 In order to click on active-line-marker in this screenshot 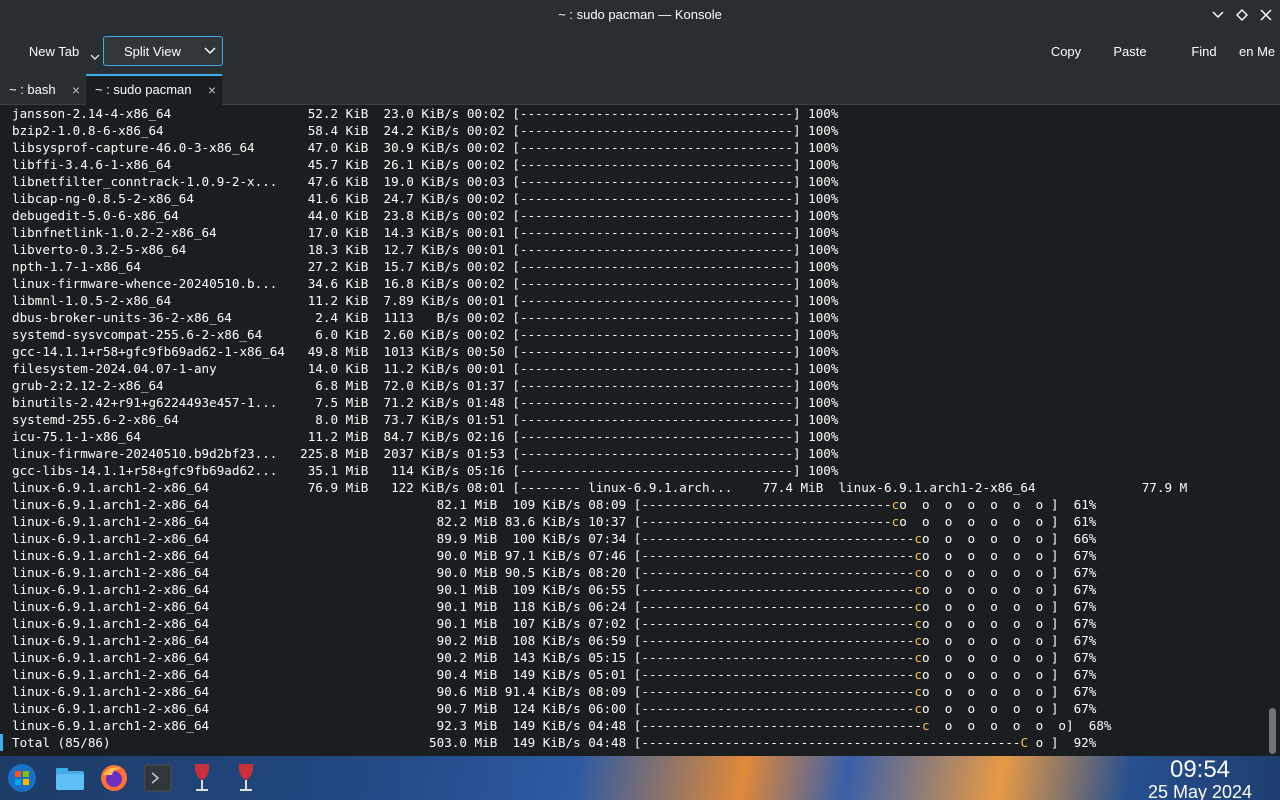, I will do `click(1, 742)`.